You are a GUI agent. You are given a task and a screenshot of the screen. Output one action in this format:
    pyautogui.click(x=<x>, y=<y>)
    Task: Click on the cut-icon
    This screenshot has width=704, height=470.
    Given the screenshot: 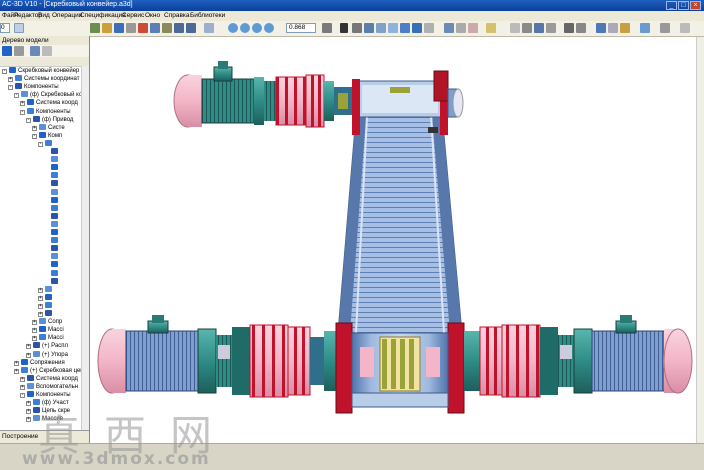 What is the action you would take?
    pyautogui.click(x=143, y=28)
    